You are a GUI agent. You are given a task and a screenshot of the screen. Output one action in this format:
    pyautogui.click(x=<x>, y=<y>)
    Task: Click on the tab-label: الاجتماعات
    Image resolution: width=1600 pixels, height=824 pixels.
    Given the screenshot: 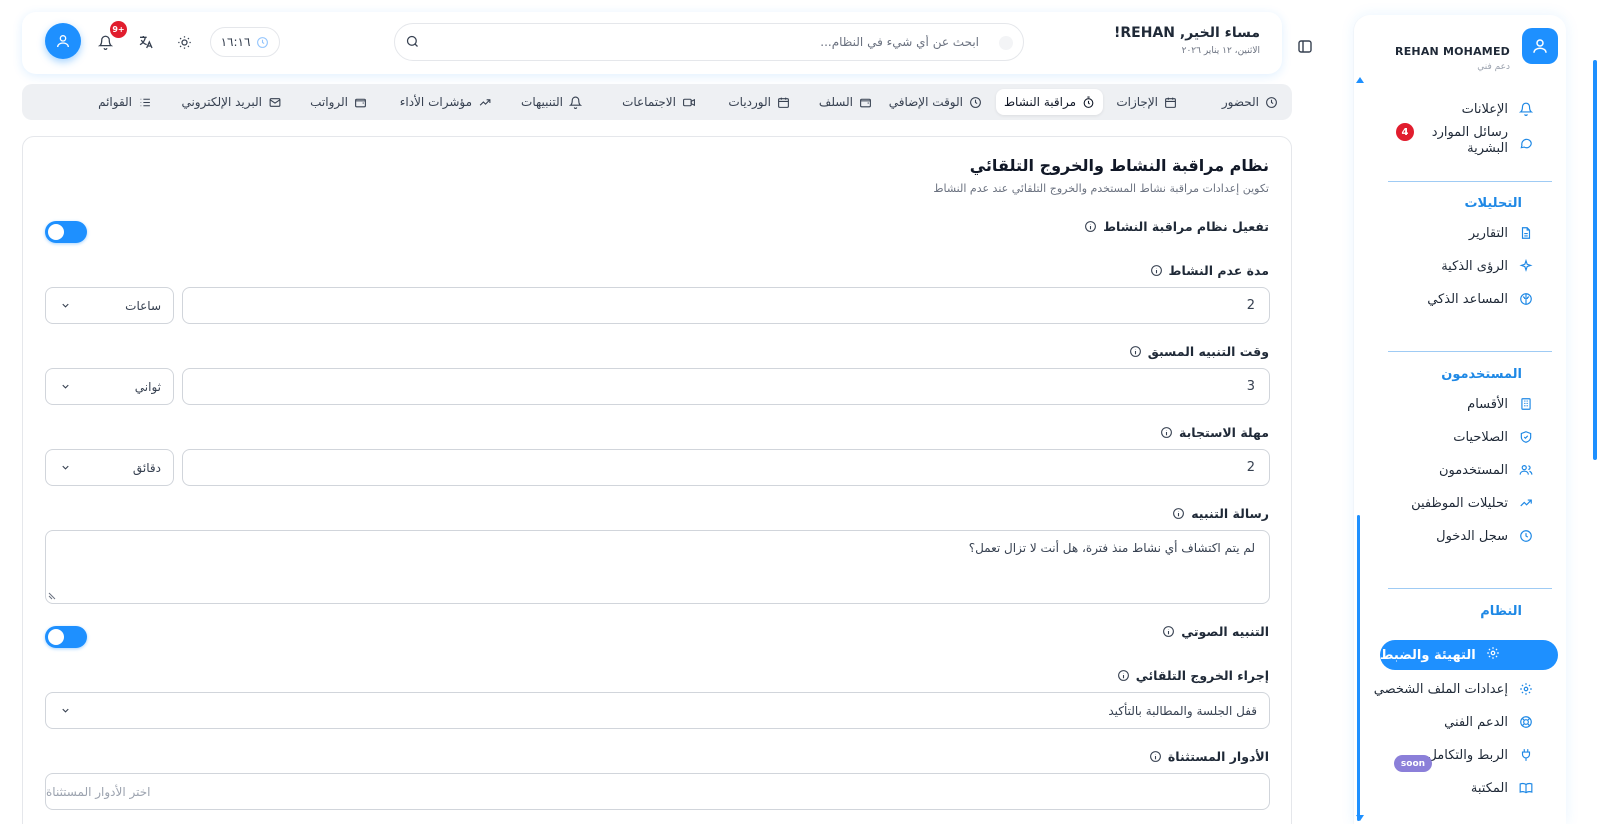 What is the action you would take?
    pyautogui.click(x=649, y=102)
    